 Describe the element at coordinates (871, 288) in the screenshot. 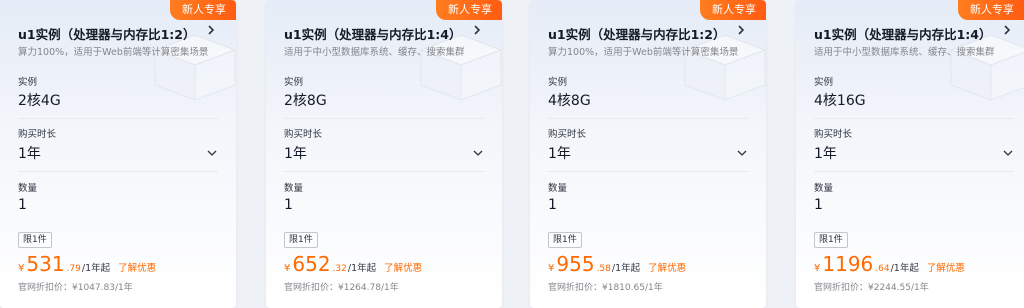

I see `original-price: 官网折扣价：¥2244.55/1年` at that location.